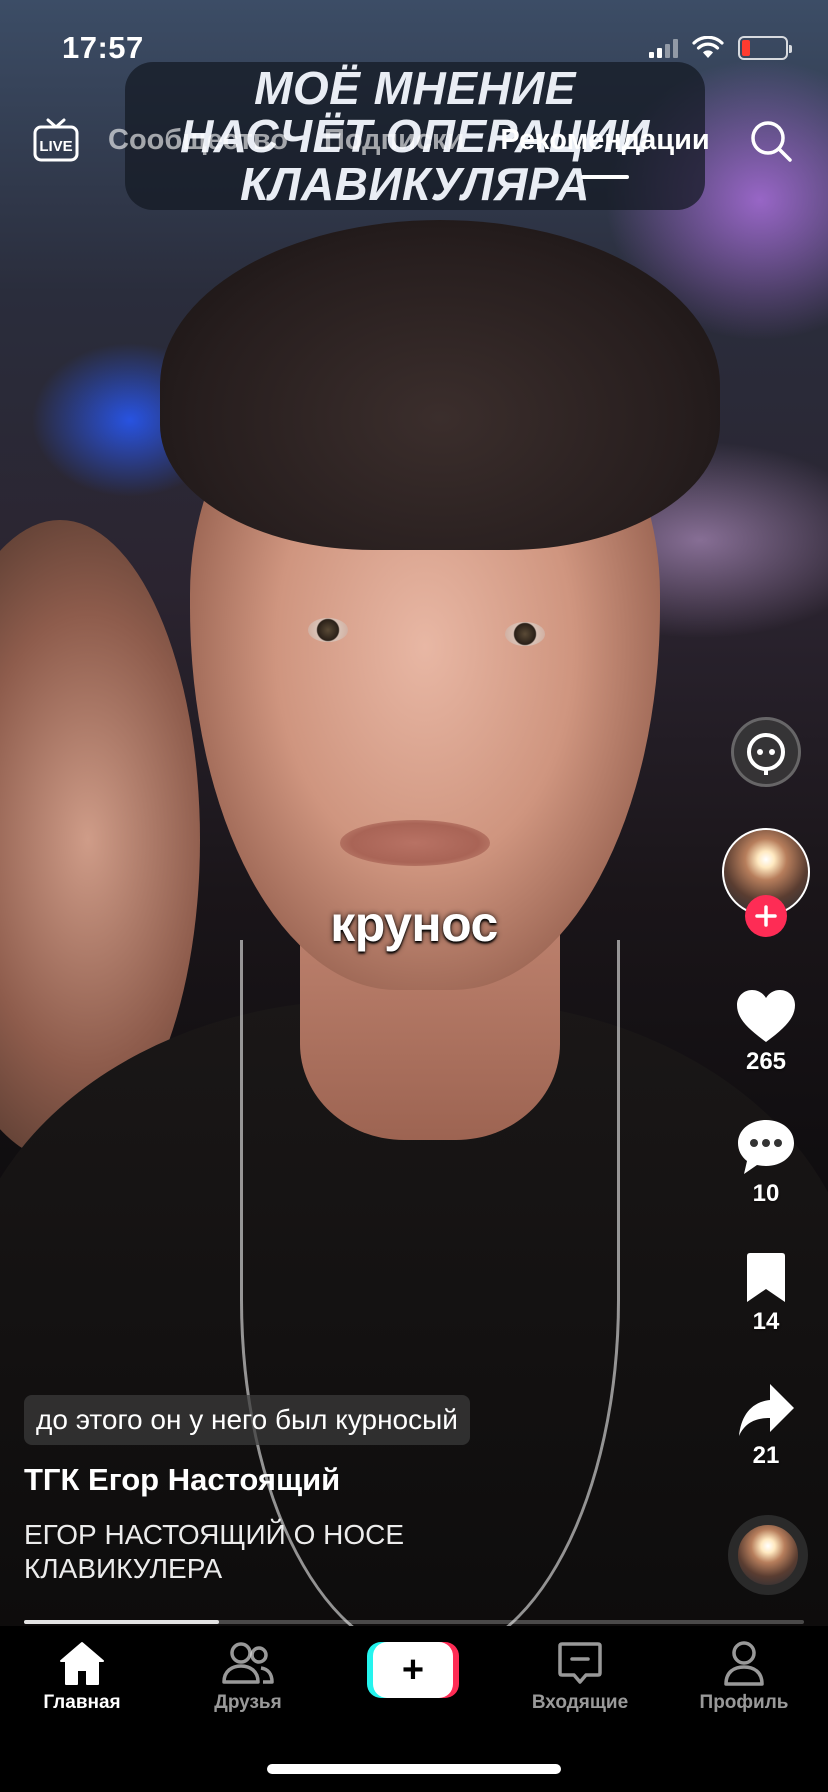 The width and height of the screenshot is (828, 1792). I want to click on tab-community: Сообщество, so click(198, 140).